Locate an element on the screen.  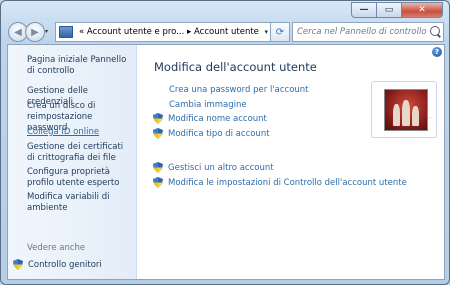
recent-pages-dropdown-icon: ▾ is located at coordinates (46, 31).